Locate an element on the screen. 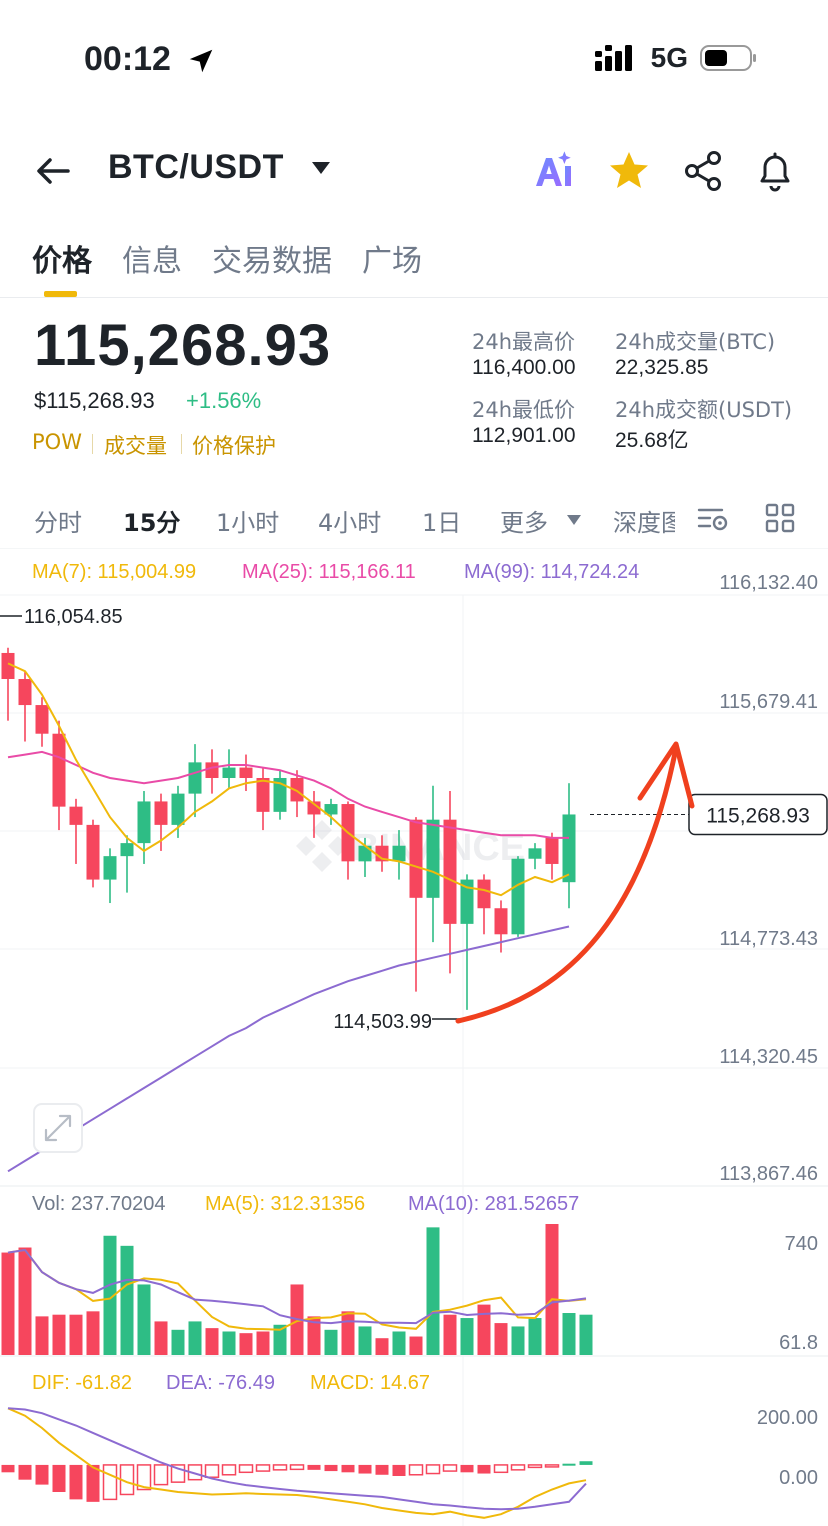 The width and height of the screenshot is (828, 1526). price-axis-label: 114,320.45 is located at coordinates (768, 1057).